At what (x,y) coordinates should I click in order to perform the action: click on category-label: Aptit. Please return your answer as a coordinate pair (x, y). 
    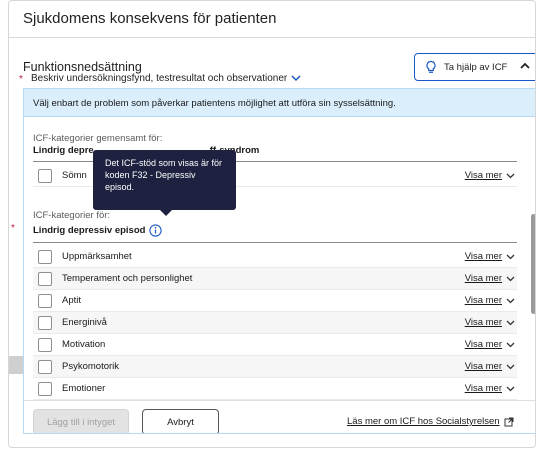
    Looking at the image, I should click on (72, 300).